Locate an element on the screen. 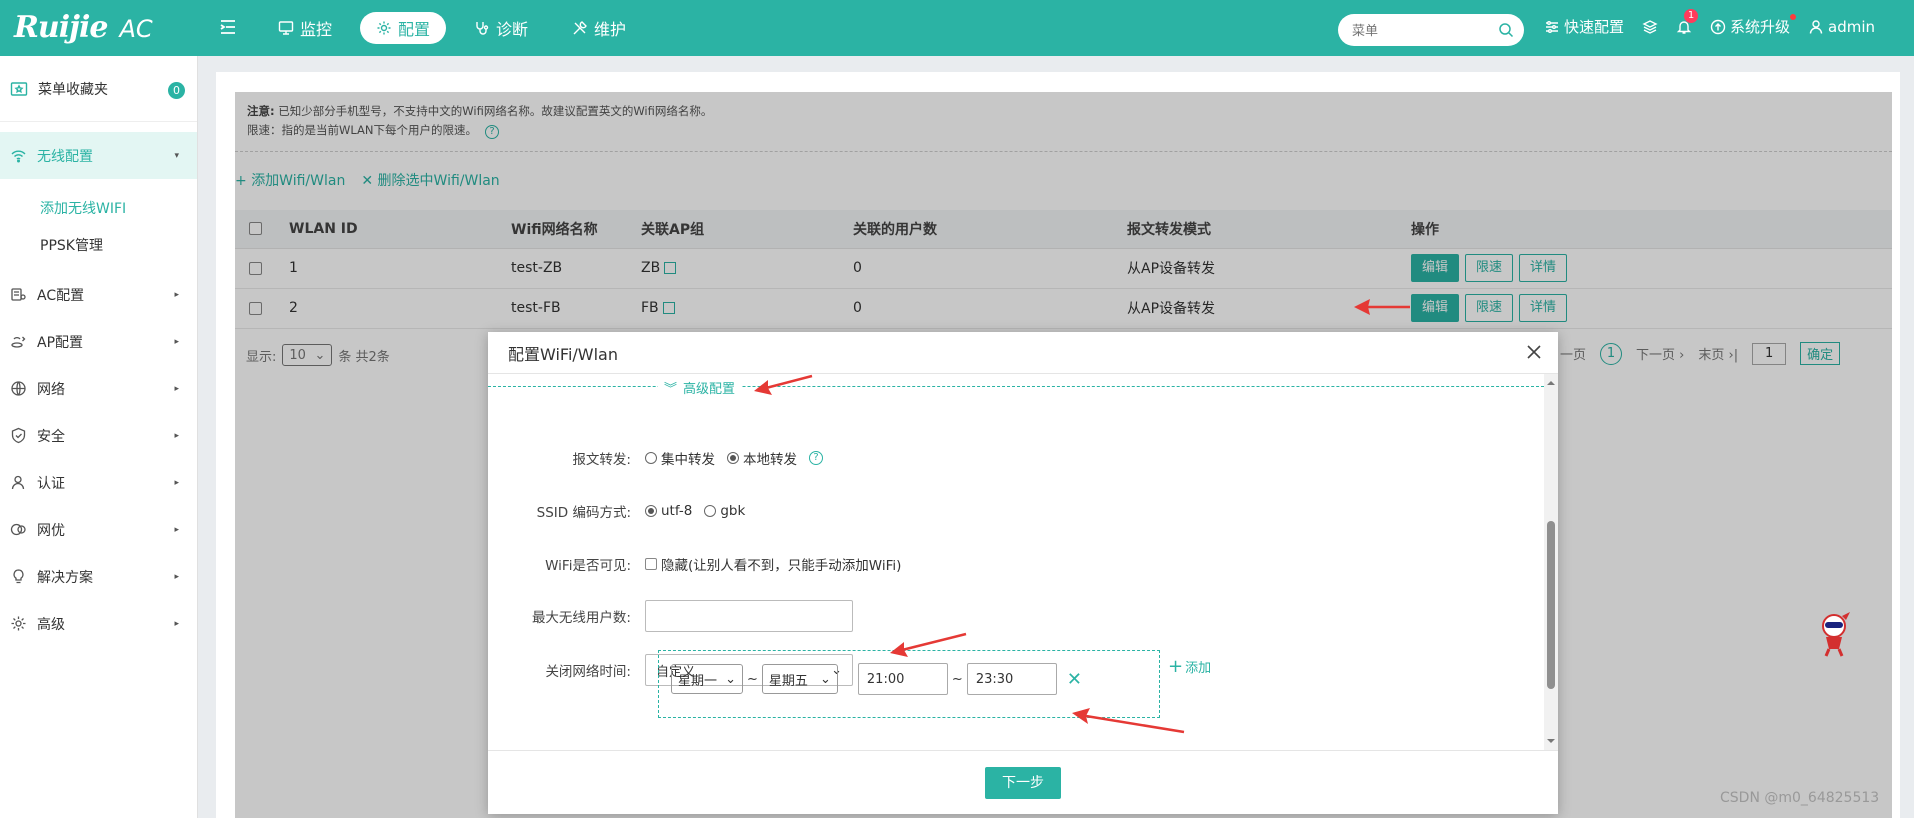 The width and height of the screenshot is (1914, 818). sidebar-item-solutions: 解决方案 ▸ is located at coordinates (98, 576).